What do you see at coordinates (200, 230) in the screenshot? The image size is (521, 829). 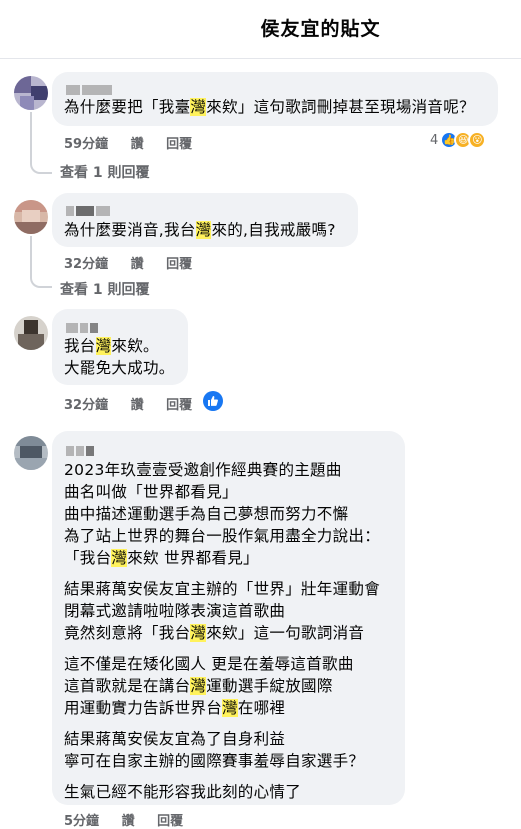 I see `comment-text: 為什麼要消音,我台灣來的,自我戒嚴嗎?` at bounding box center [200, 230].